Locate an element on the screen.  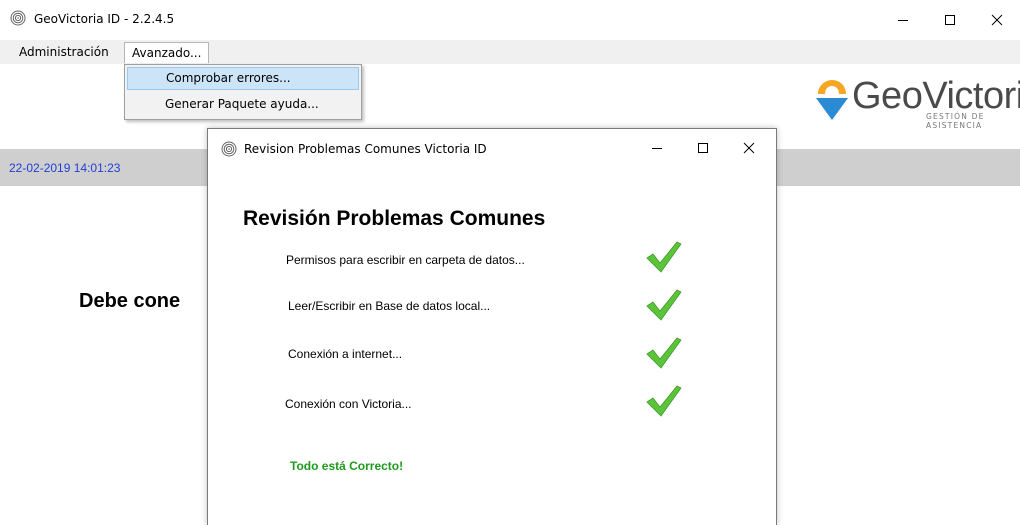
main-message: Debe cone is located at coordinates (130, 301).